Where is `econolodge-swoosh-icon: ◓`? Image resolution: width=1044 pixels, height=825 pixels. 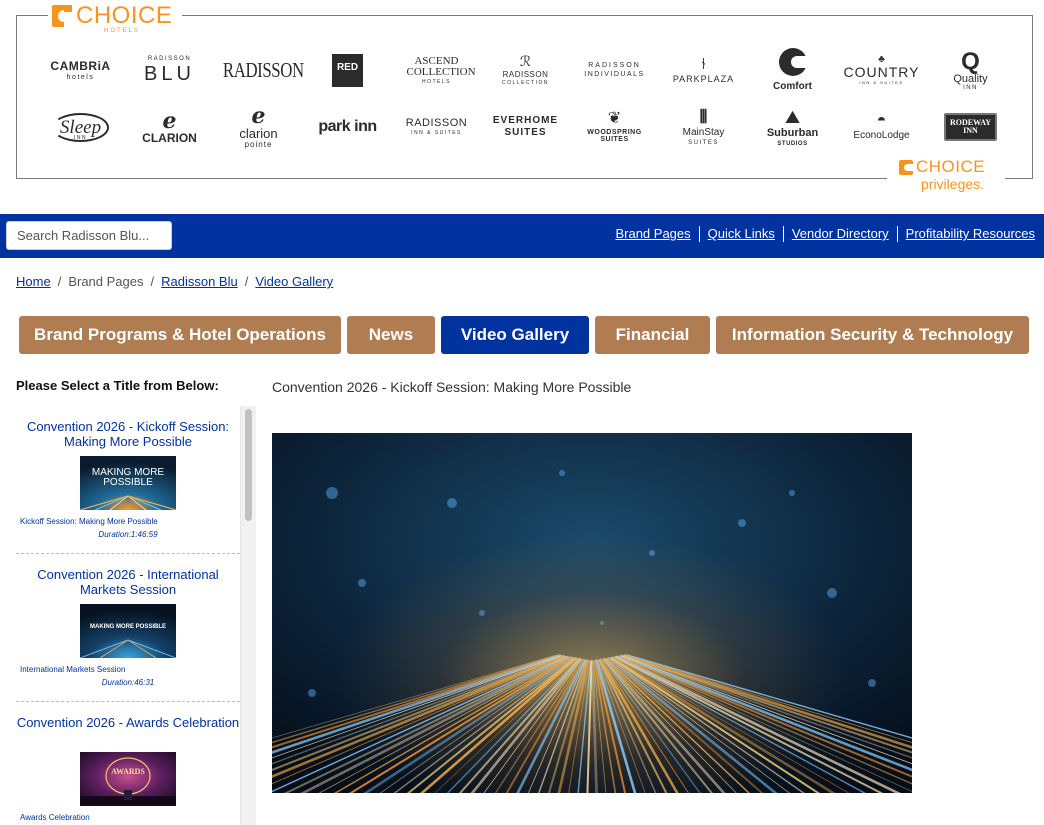
econolodge-swoosh-icon: ◓ is located at coordinates (881, 120).